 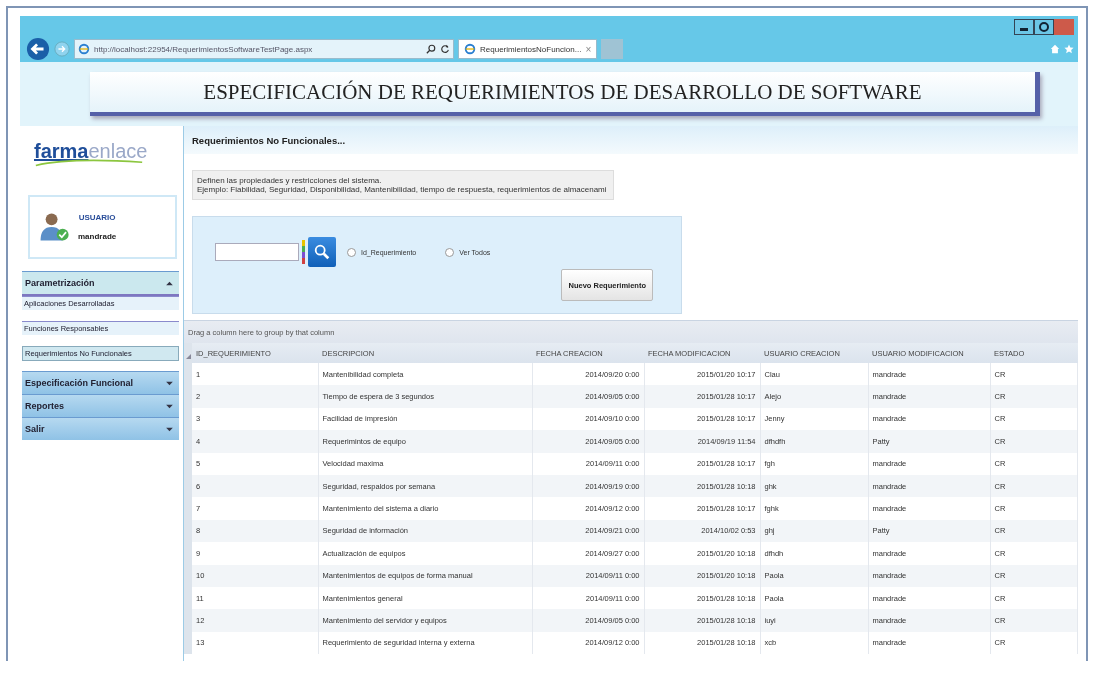 I want to click on star-icon, so click(x=1069, y=49).